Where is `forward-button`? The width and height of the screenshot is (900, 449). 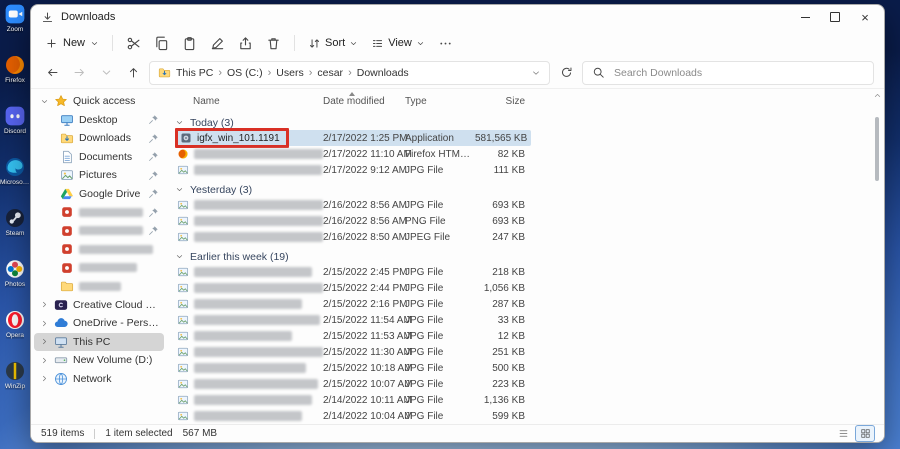
forward-button is located at coordinates (79, 73).